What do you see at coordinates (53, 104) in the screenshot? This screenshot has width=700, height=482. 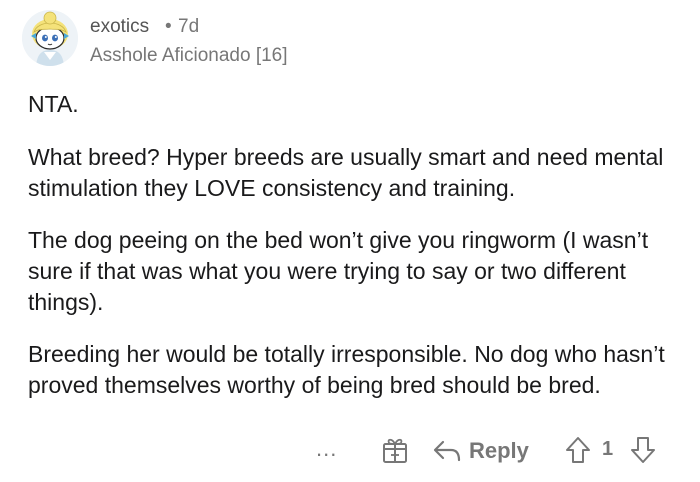 I see `comment-paragraph: NTA.` at bounding box center [53, 104].